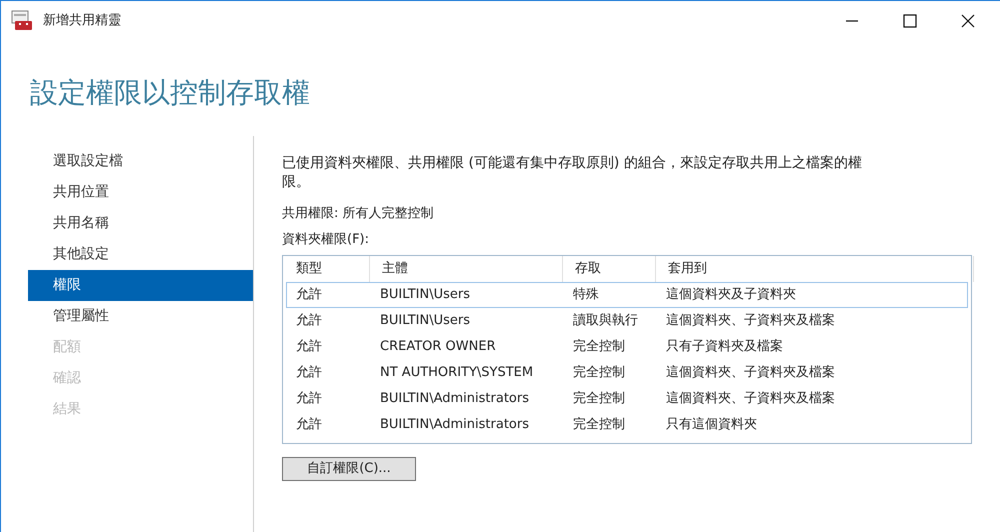 Image resolution: width=1000 pixels, height=532 pixels. Describe the element at coordinates (627, 373) in the screenshot. I see `table-row: 允許 NT AUTHORITY\SYSTEM 完全控制 這個資料夾、子資料夾及檔案` at that location.